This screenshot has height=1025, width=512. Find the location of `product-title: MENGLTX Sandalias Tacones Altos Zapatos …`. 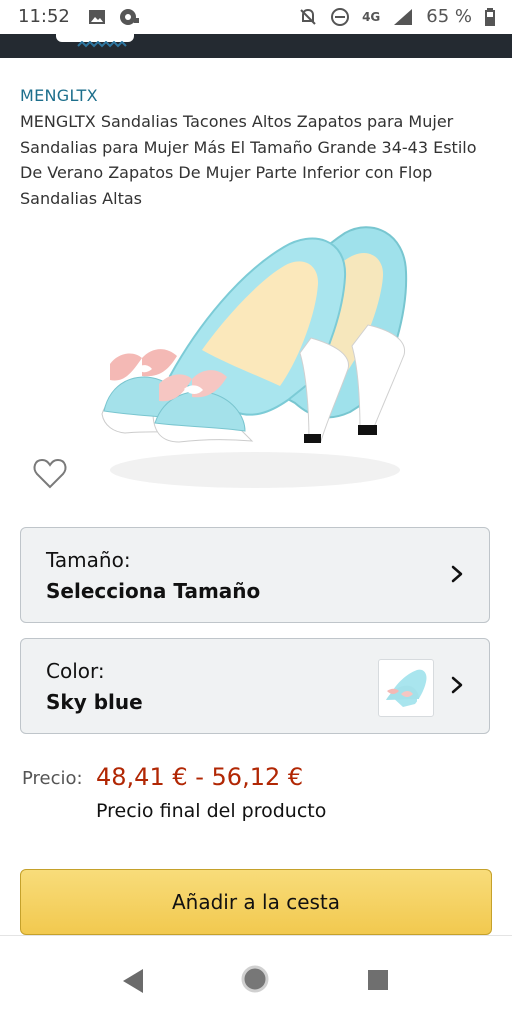

product-title: MENGLTX Sandalias Tacones Altos Zapatos … is located at coordinates (248, 160).